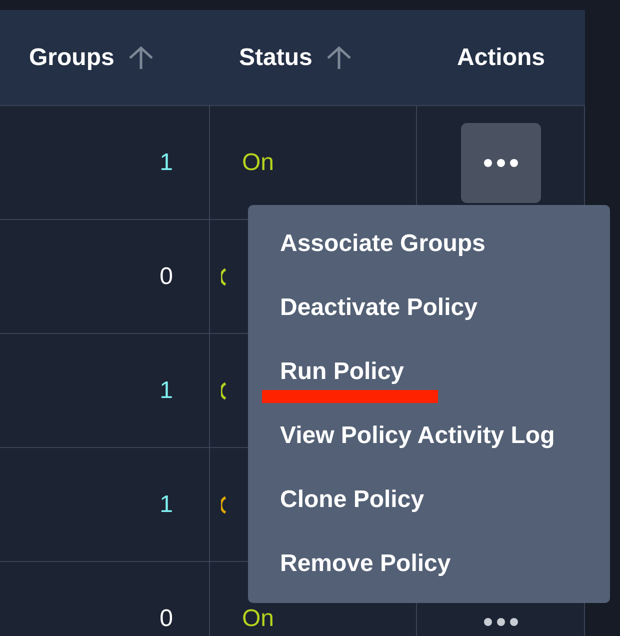  What do you see at coordinates (429, 436) in the screenshot?
I see `menu-item: View Policy Activity Log` at bounding box center [429, 436].